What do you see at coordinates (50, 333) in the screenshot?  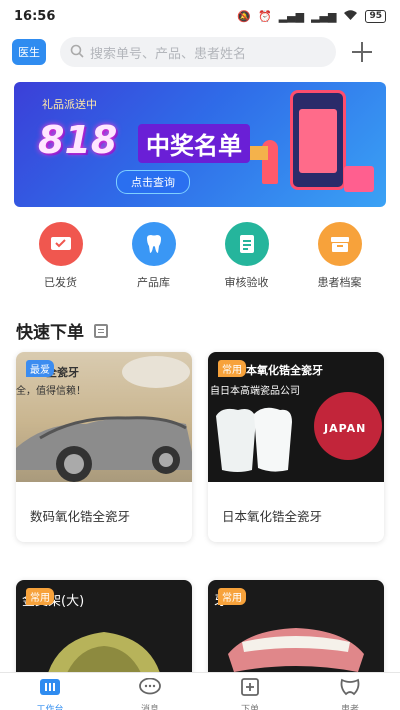 I see `section-title-text: 快速下单` at bounding box center [50, 333].